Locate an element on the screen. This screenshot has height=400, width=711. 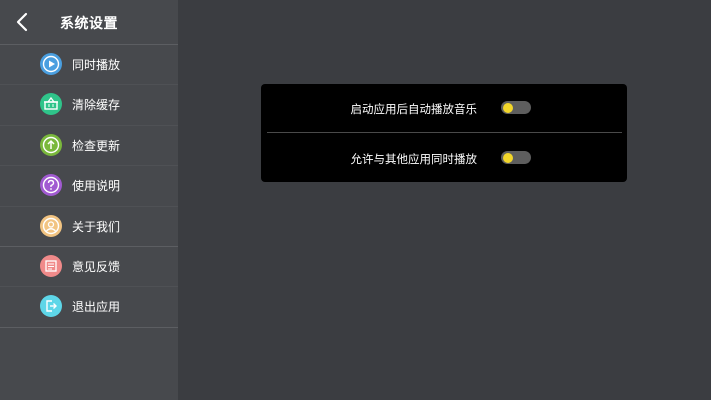
sidebar-item-feedback: 意见反馈 is located at coordinates (89, 266).